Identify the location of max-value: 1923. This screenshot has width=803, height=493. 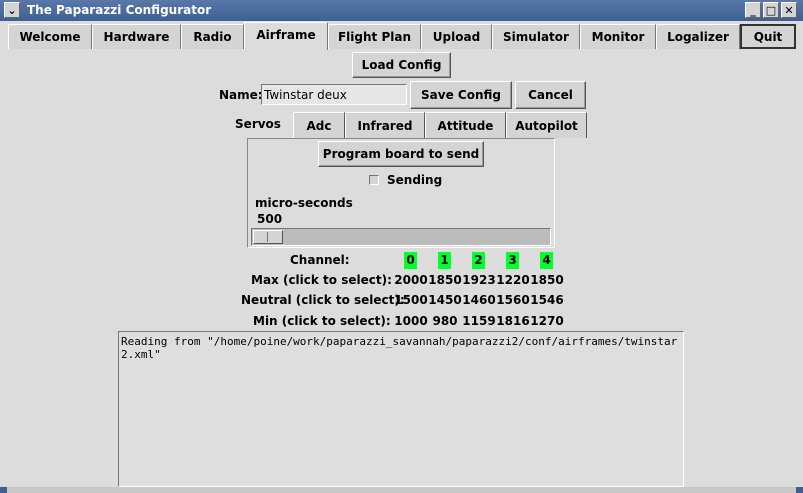
(479, 280).